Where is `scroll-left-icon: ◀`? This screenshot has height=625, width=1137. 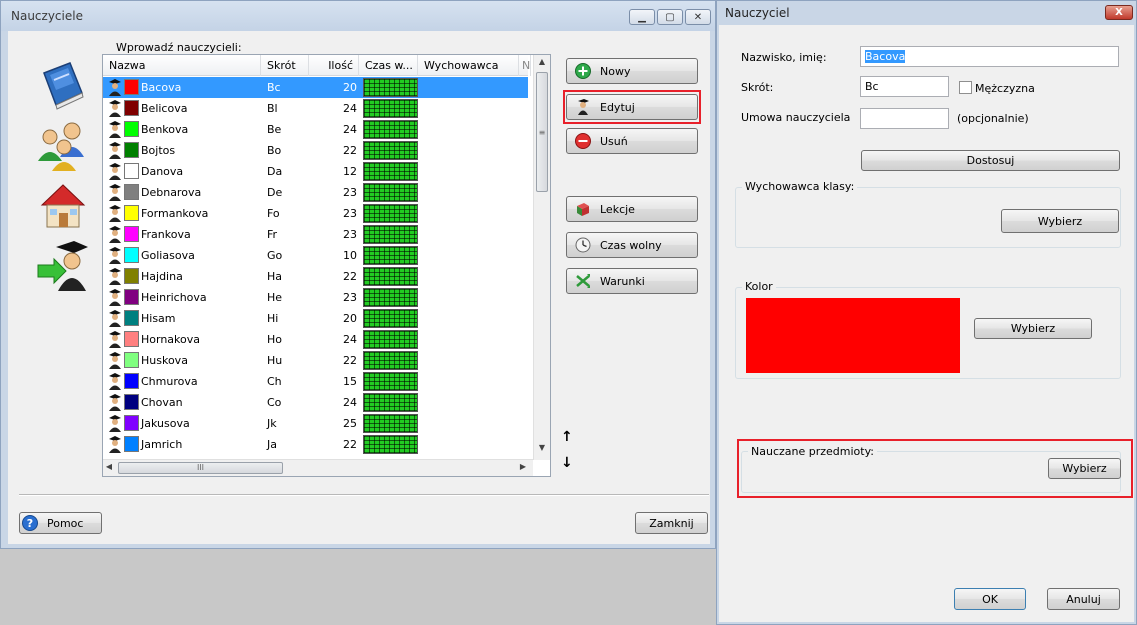 scroll-left-icon: ◀ is located at coordinates (109, 466).